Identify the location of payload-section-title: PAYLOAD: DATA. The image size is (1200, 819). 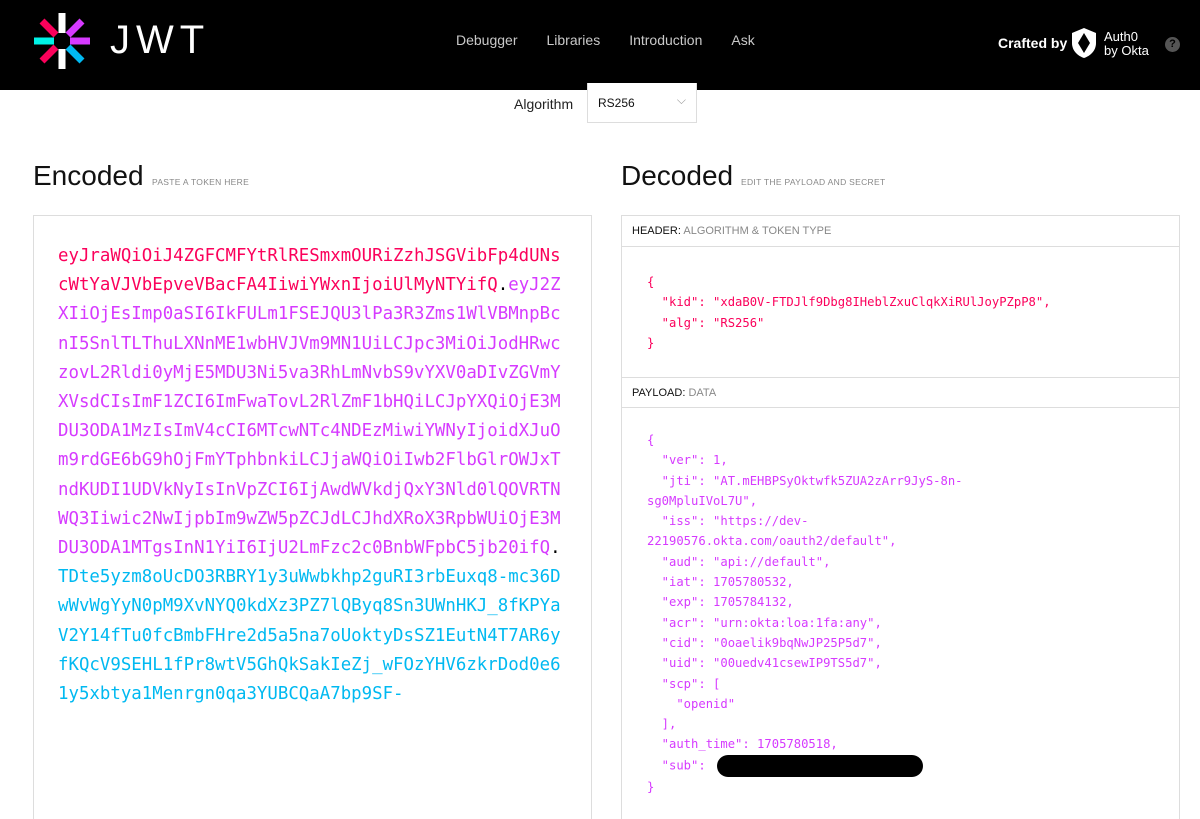
(900, 392).